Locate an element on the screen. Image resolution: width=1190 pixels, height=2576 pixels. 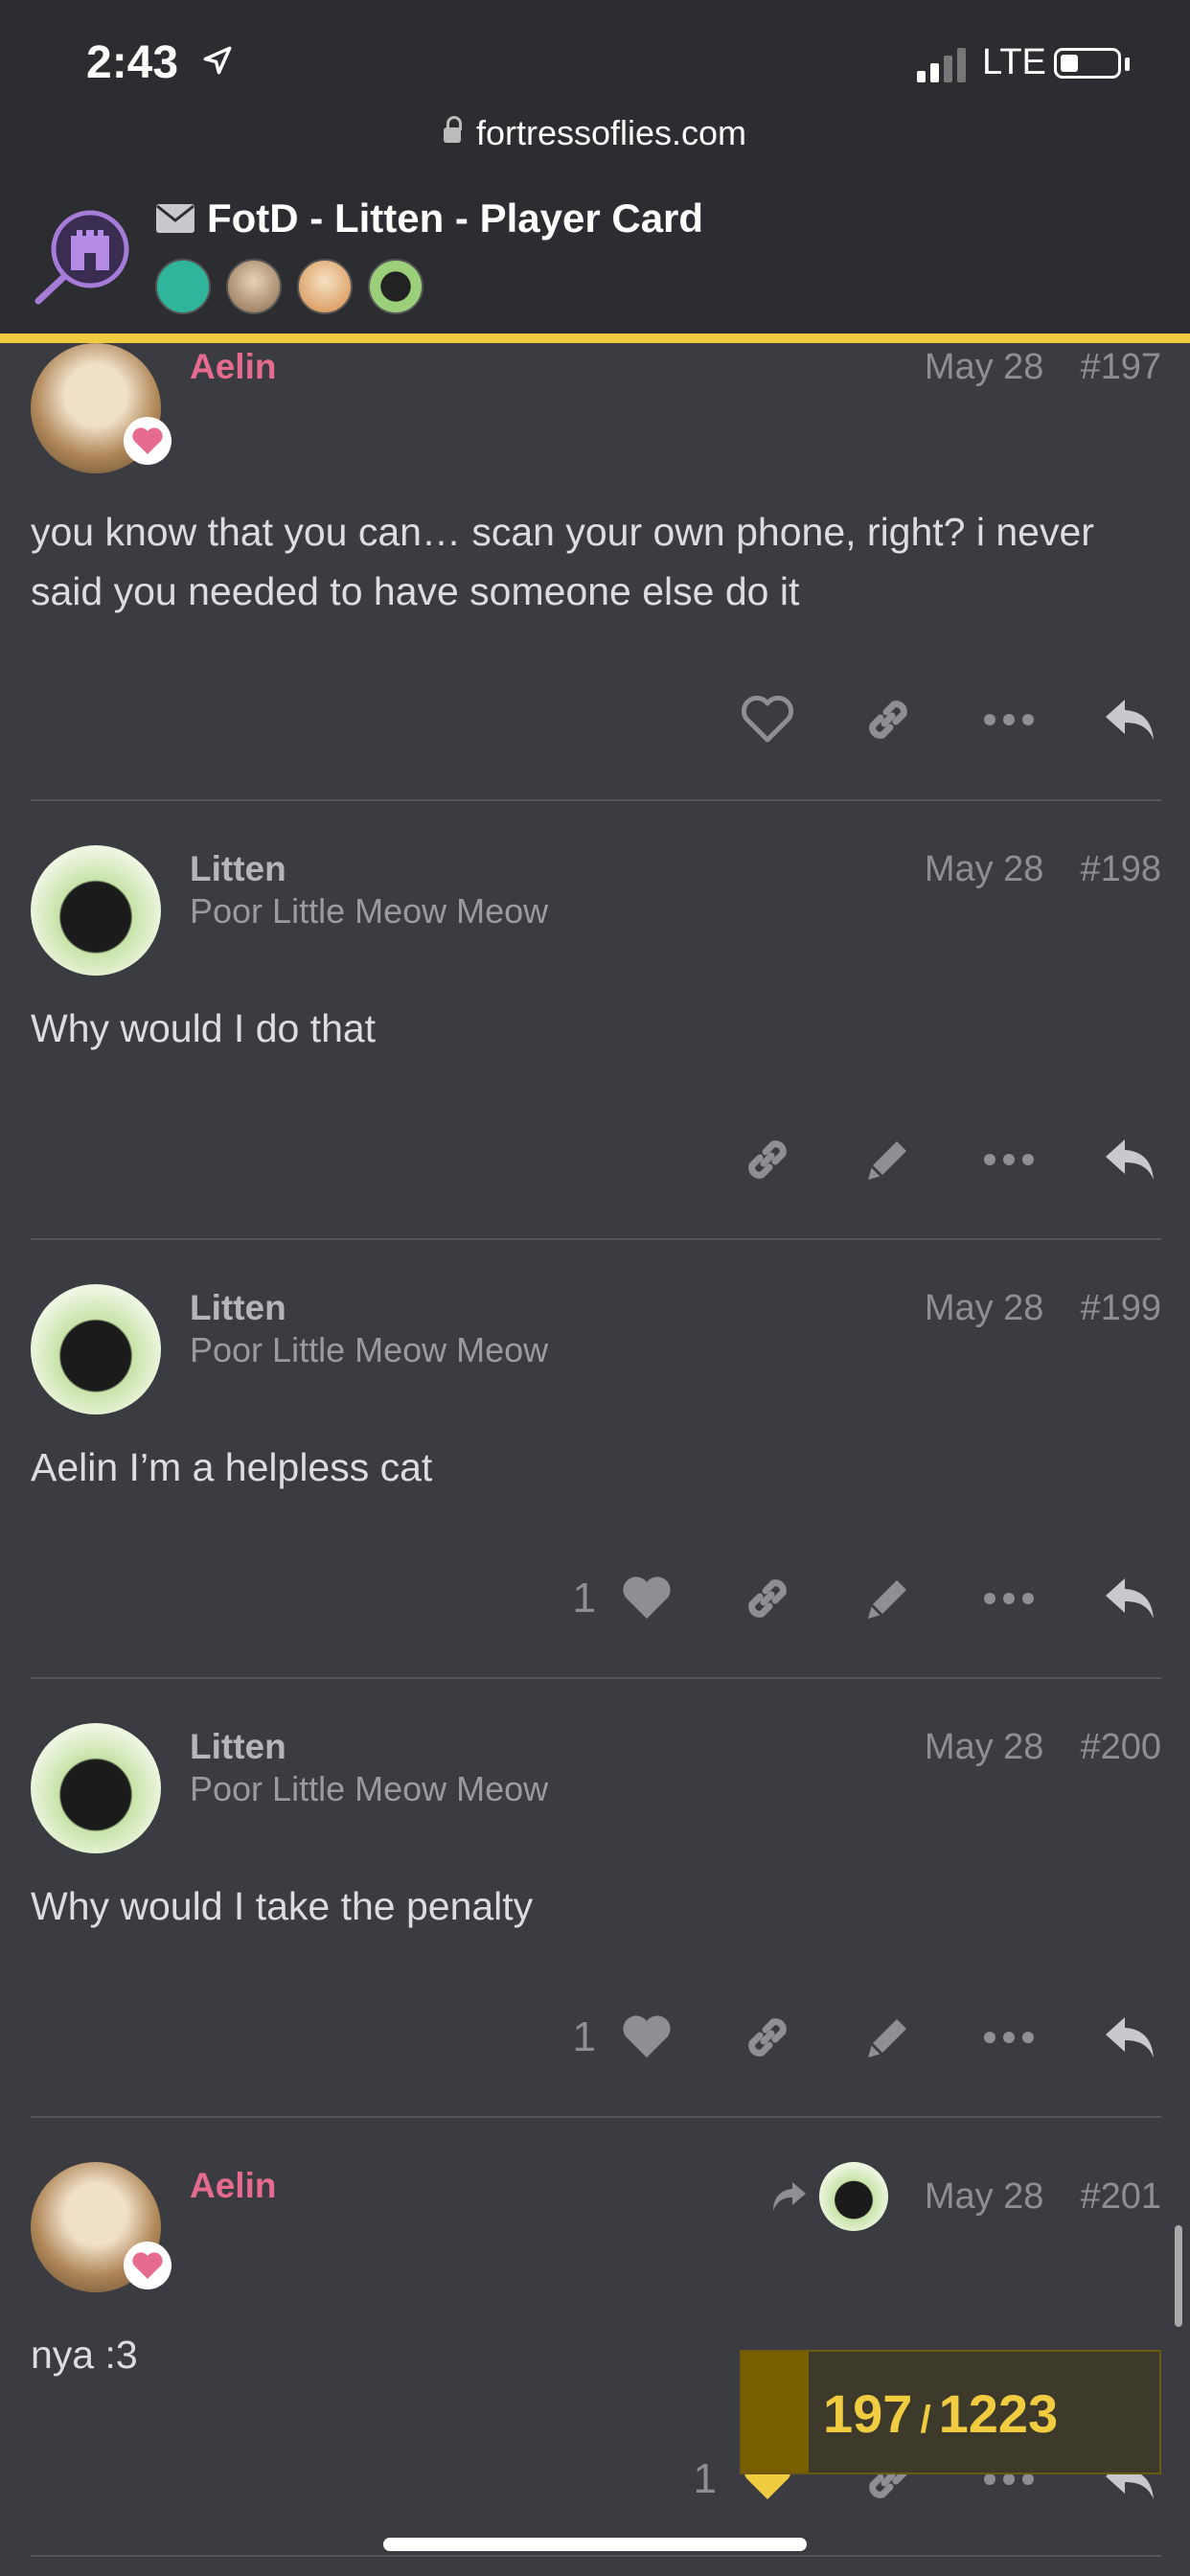
post-meta: May 28 #198 is located at coordinates (1043, 869).